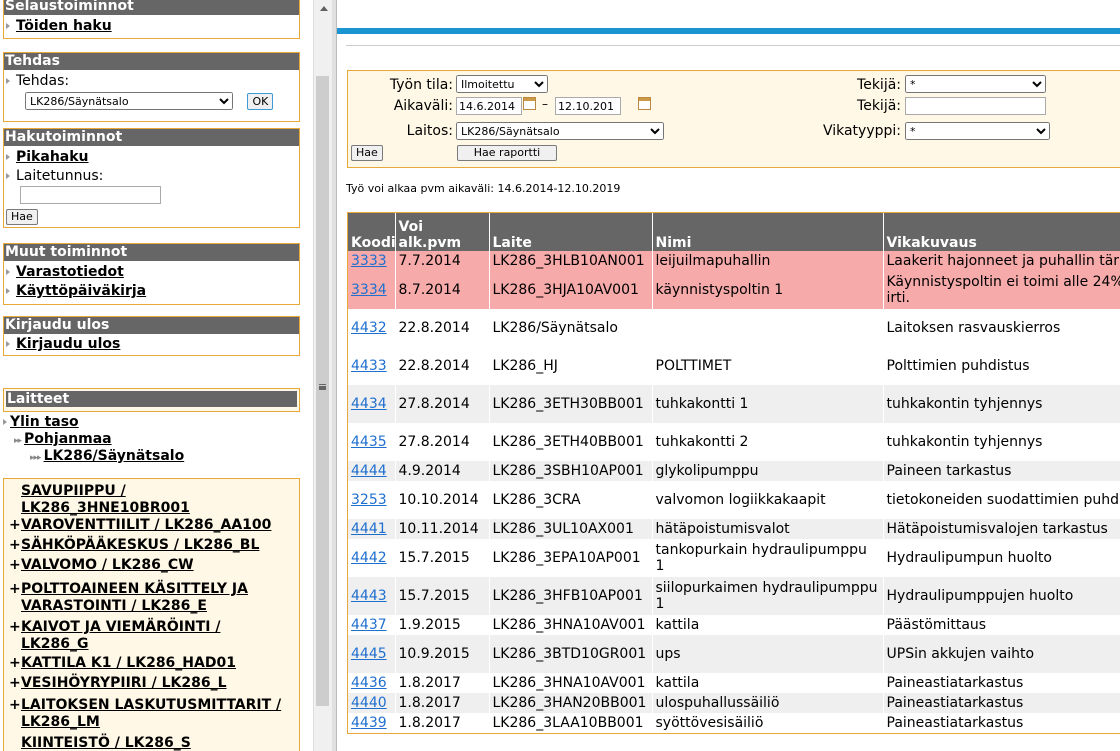 The height and width of the screenshot is (751, 1120). What do you see at coordinates (52, 157) in the screenshot?
I see `quick-search-link: Pikahaku` at bounding box center [52, 157].